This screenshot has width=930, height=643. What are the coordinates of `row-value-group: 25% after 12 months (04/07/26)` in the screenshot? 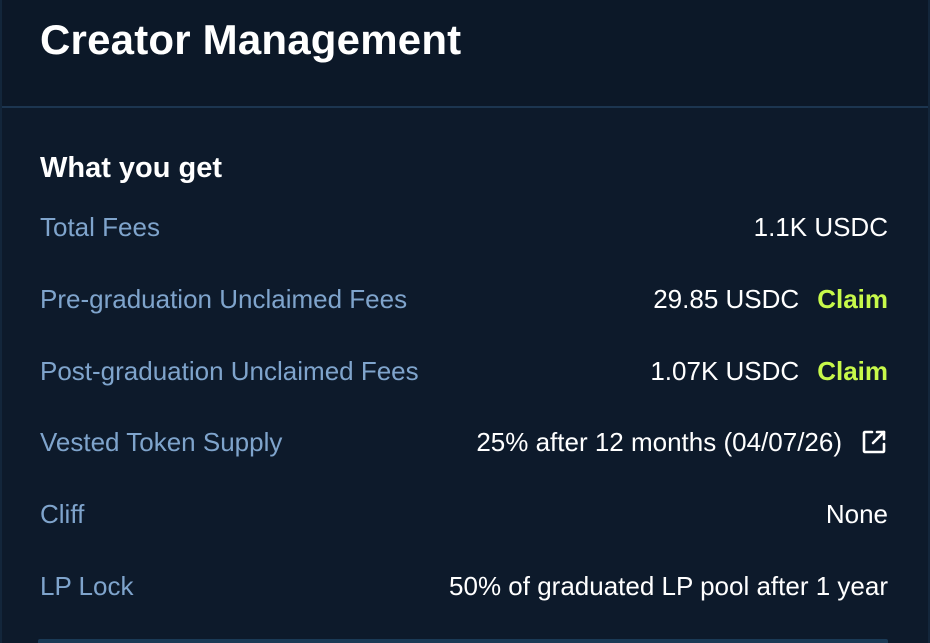 It's located at (682, 442).